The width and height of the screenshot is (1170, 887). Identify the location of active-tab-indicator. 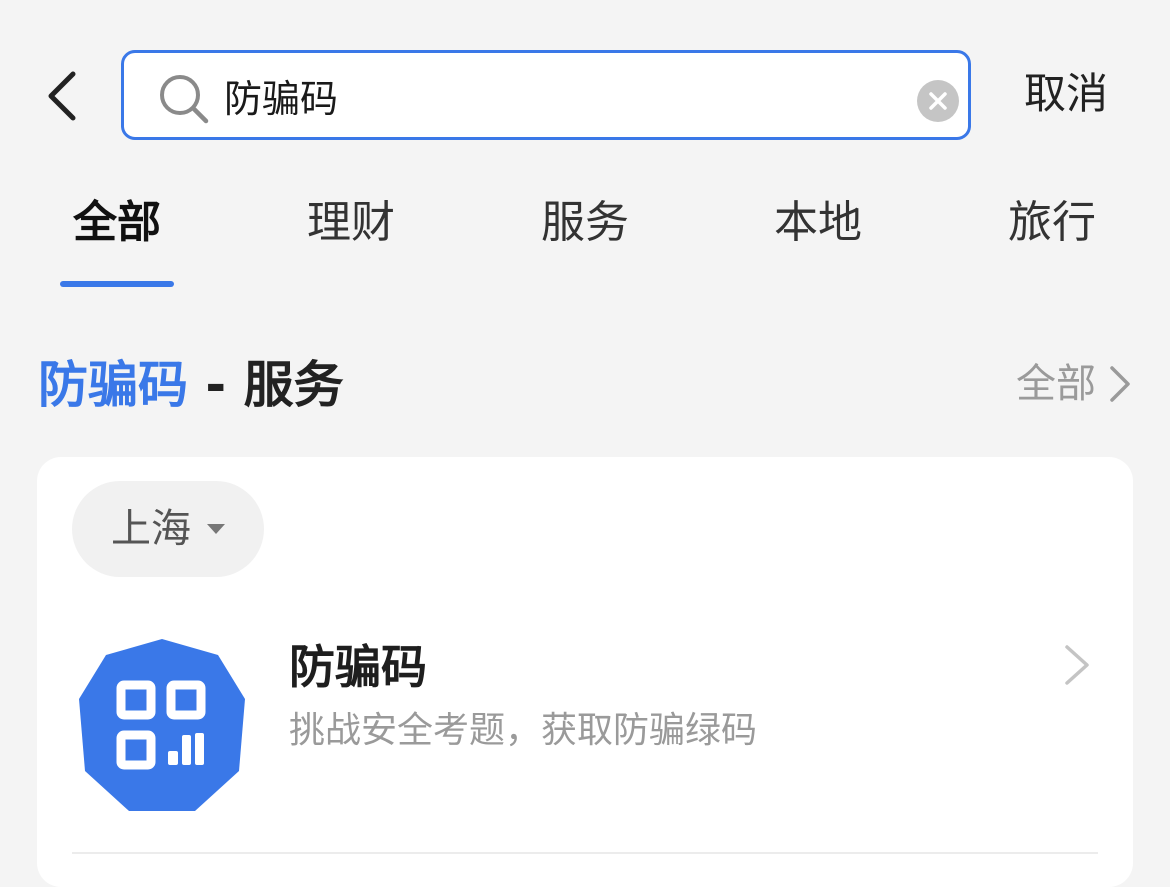
(117, 284).